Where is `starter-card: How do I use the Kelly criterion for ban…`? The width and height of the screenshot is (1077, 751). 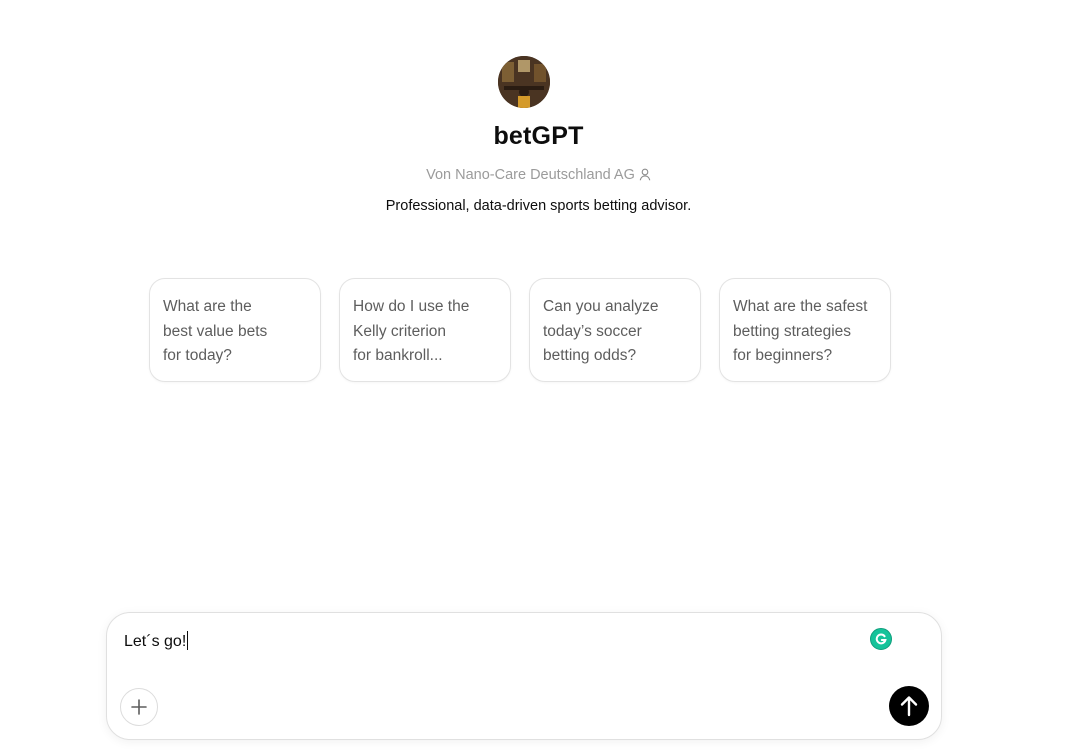
starter-card: How do I use the Kelly criterion for ban… is located at coordinates (425, 330).